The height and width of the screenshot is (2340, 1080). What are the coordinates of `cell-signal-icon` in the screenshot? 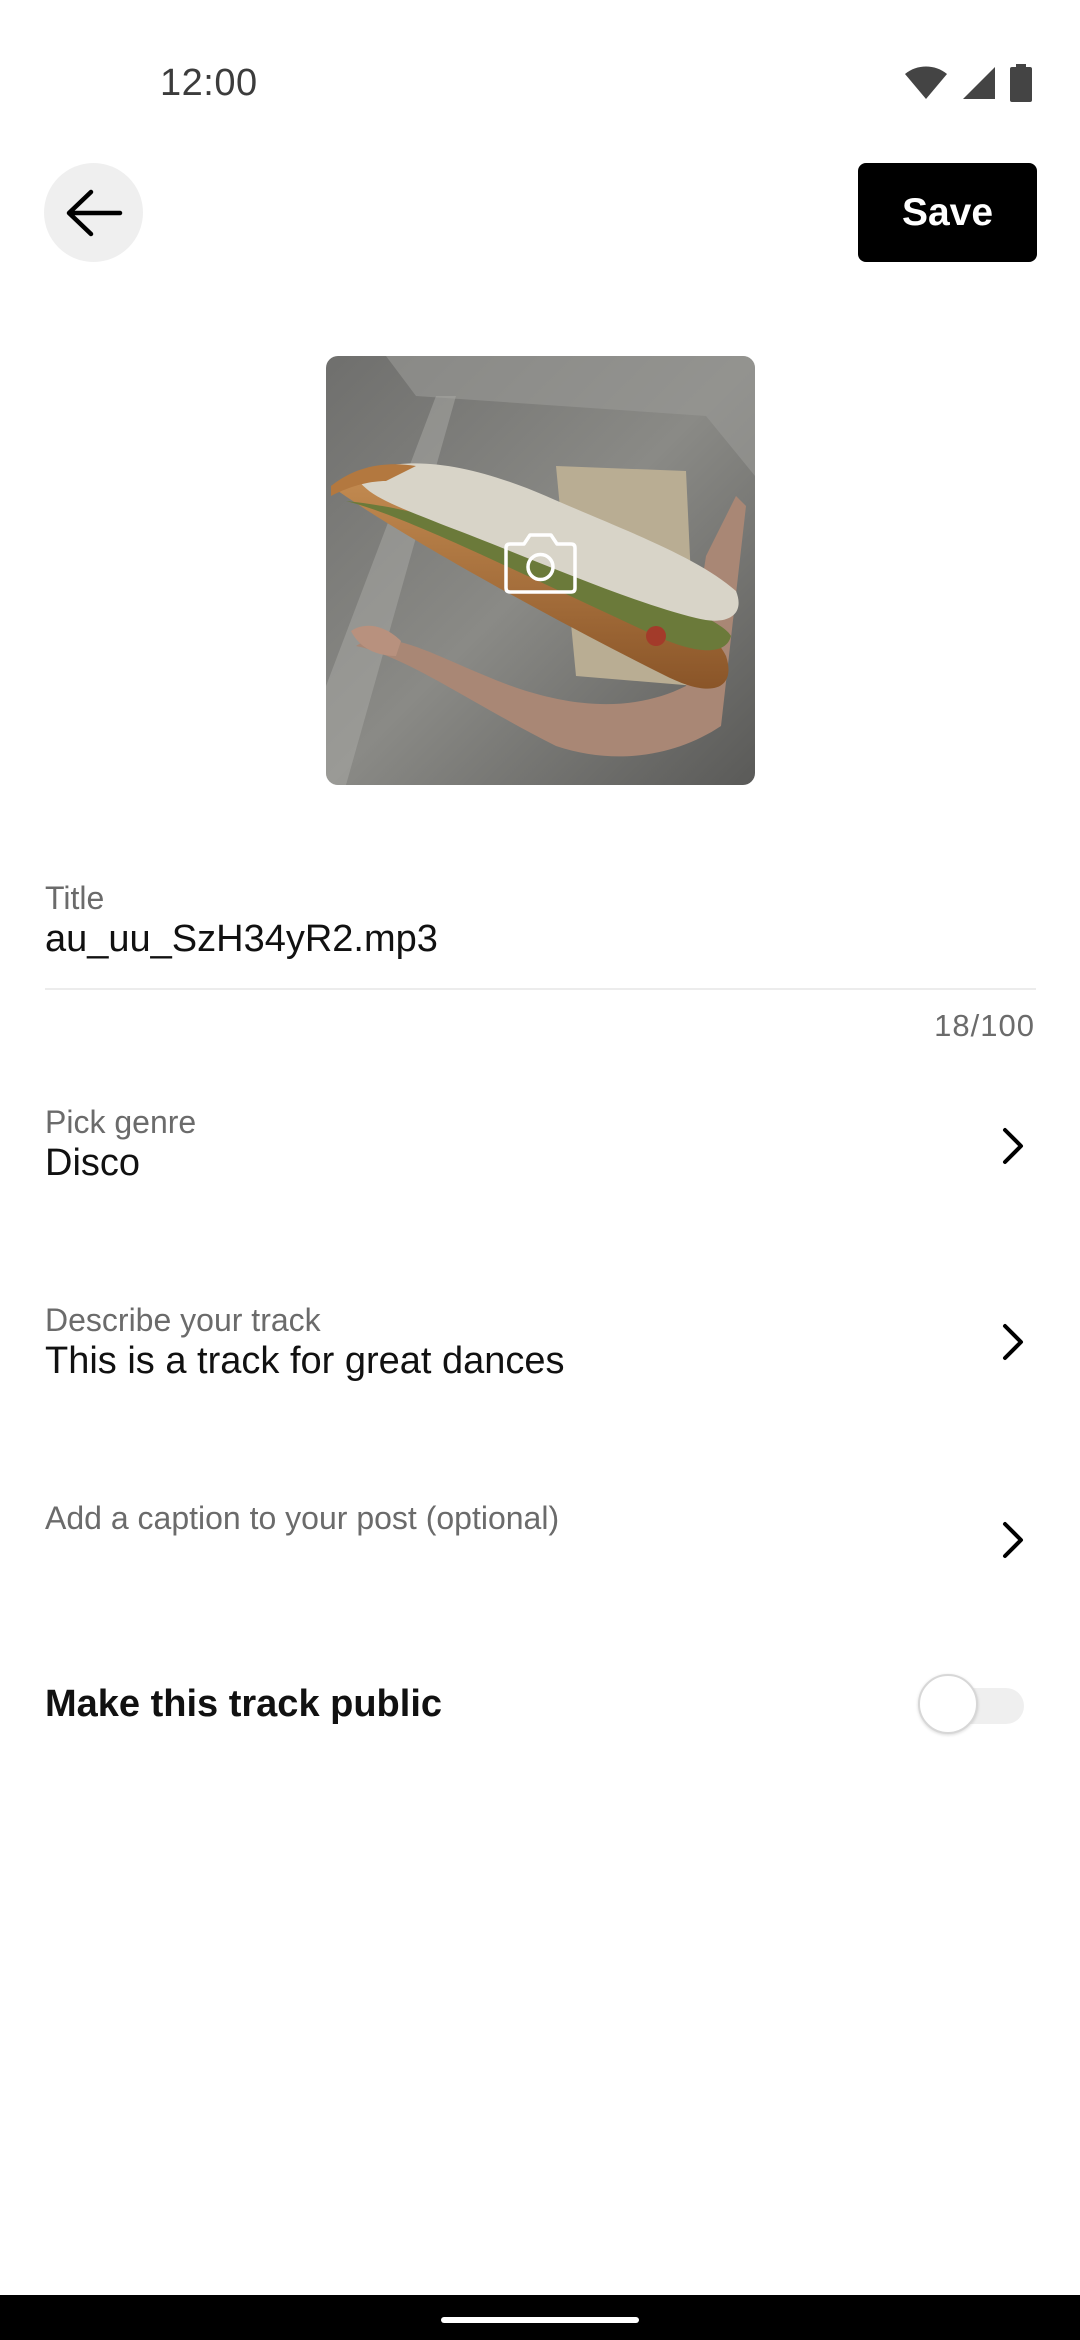 It's located at (979, 83).